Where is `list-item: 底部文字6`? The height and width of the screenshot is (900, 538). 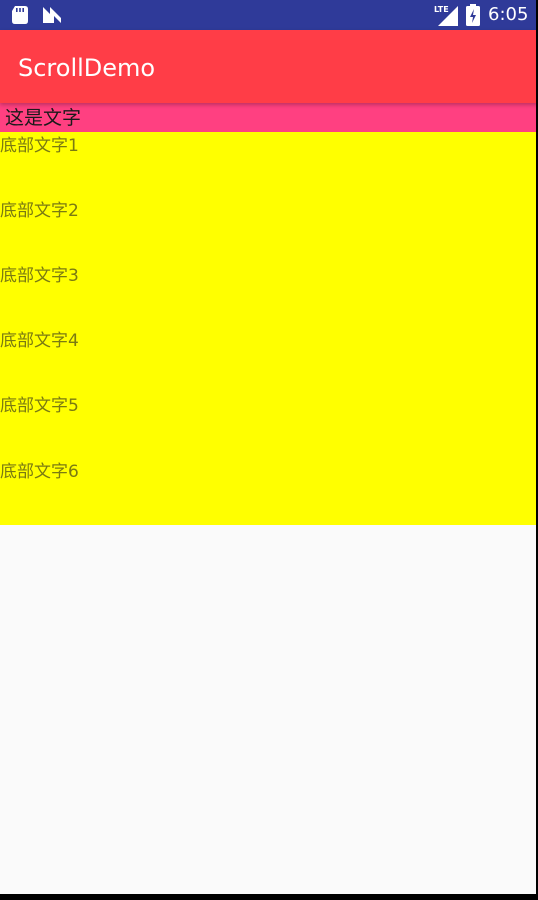 list-item: 底部文字6 is located at coordinates (39, 472).